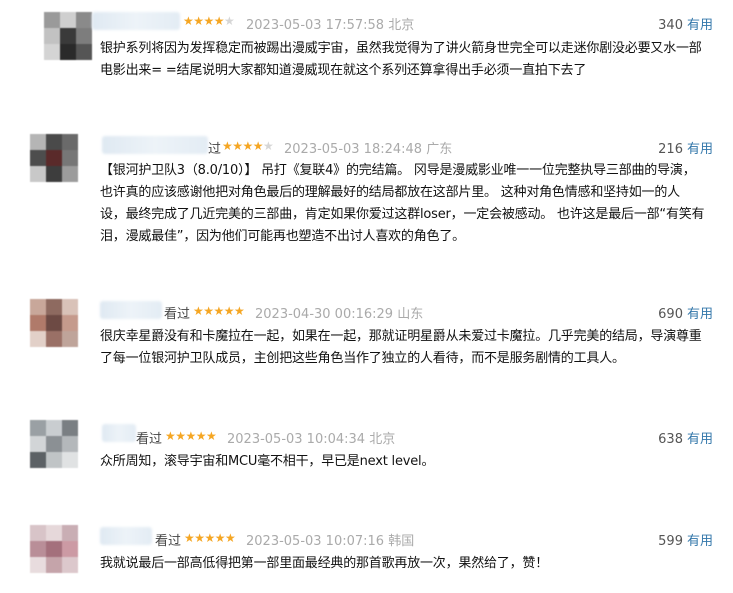 This screenshot has height=593, width=733. I want to click on review-line: 泪，漫威最佳”，因为他们可能再也塑造不出讨人喜欢的角色了。, so click(282, 236).